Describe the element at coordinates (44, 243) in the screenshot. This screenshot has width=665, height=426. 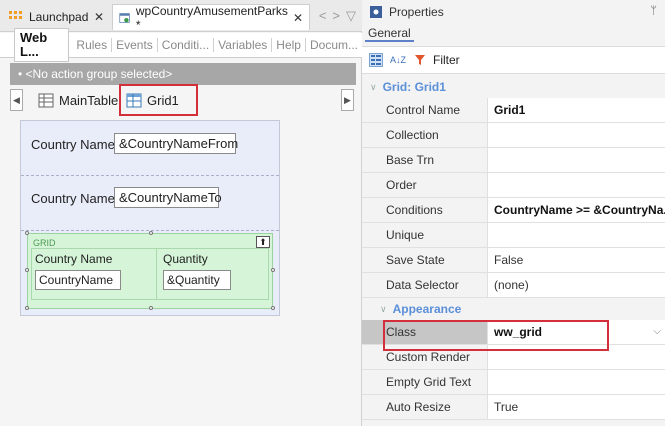
I see `grid-tag-label: GRID` at that location.